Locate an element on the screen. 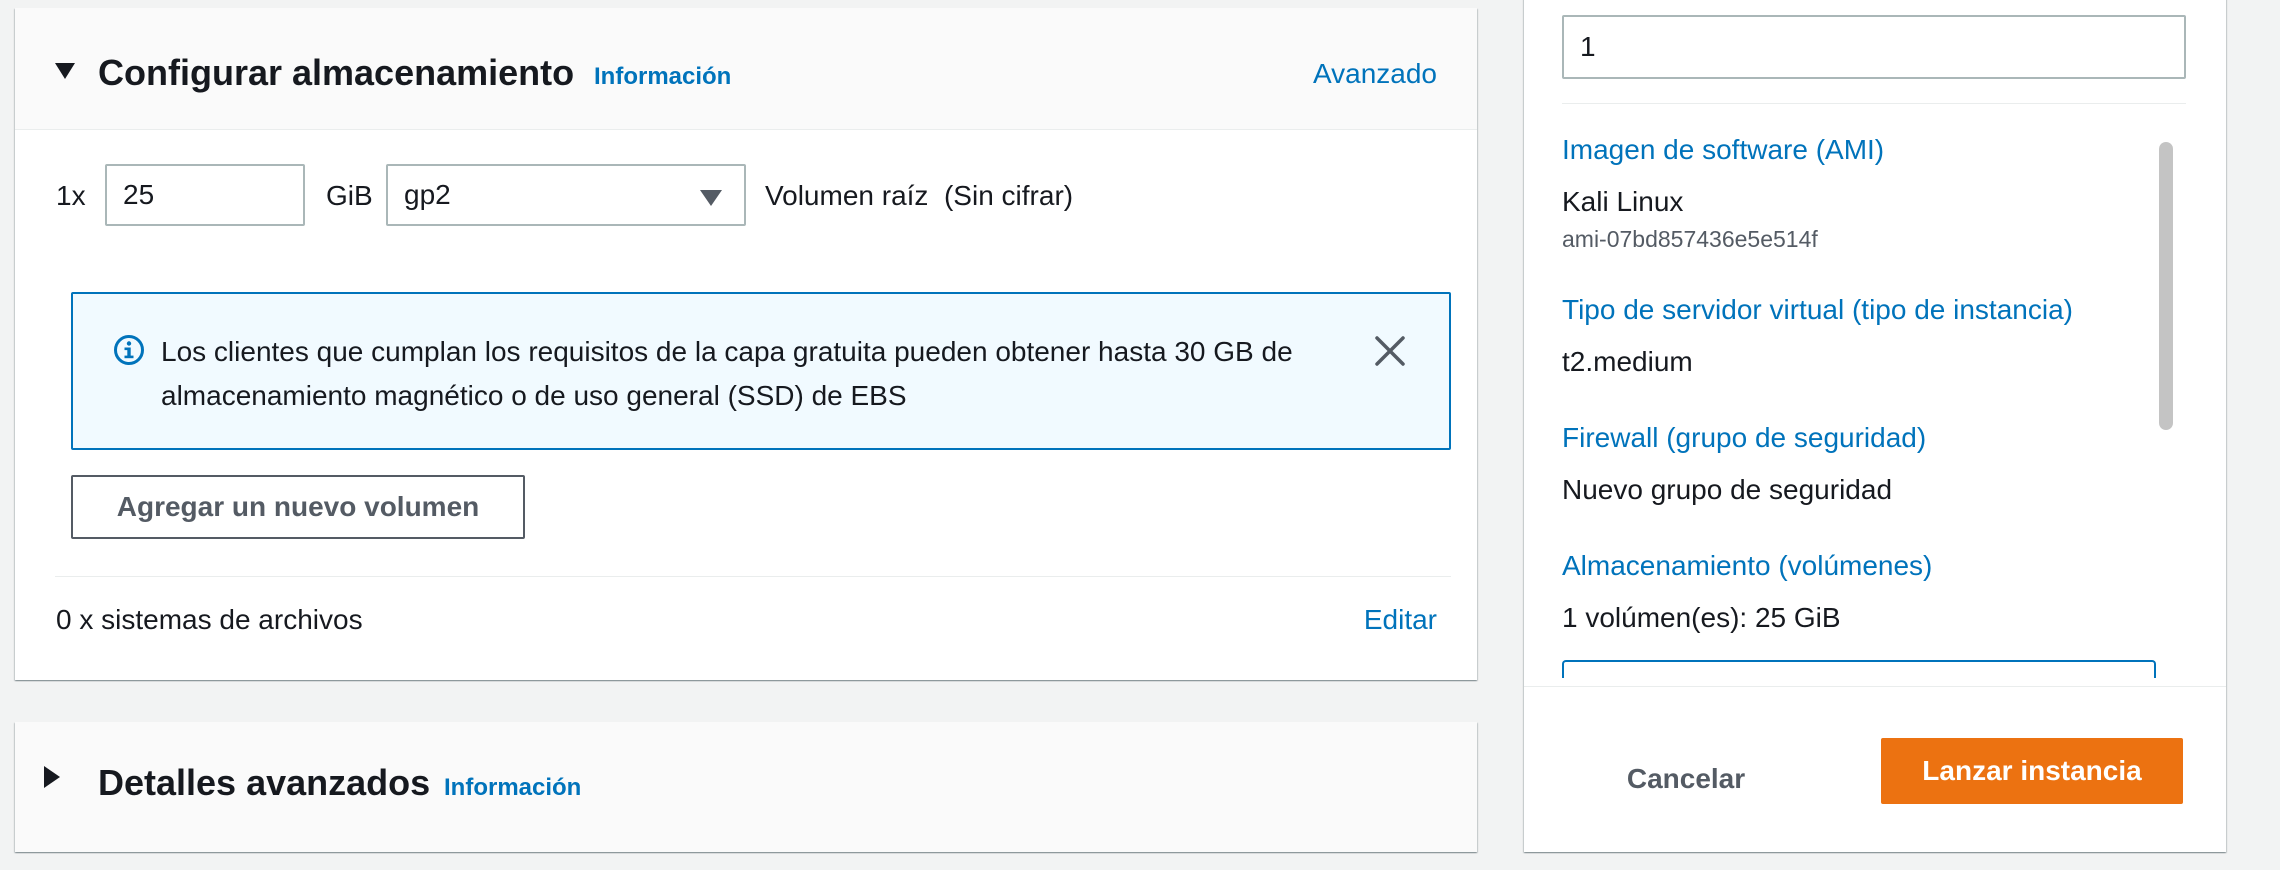 Image resolution: width=2280 pixels, height=870 pixels. cancel-button: Cancelar is located at coordinates (1686, 779).